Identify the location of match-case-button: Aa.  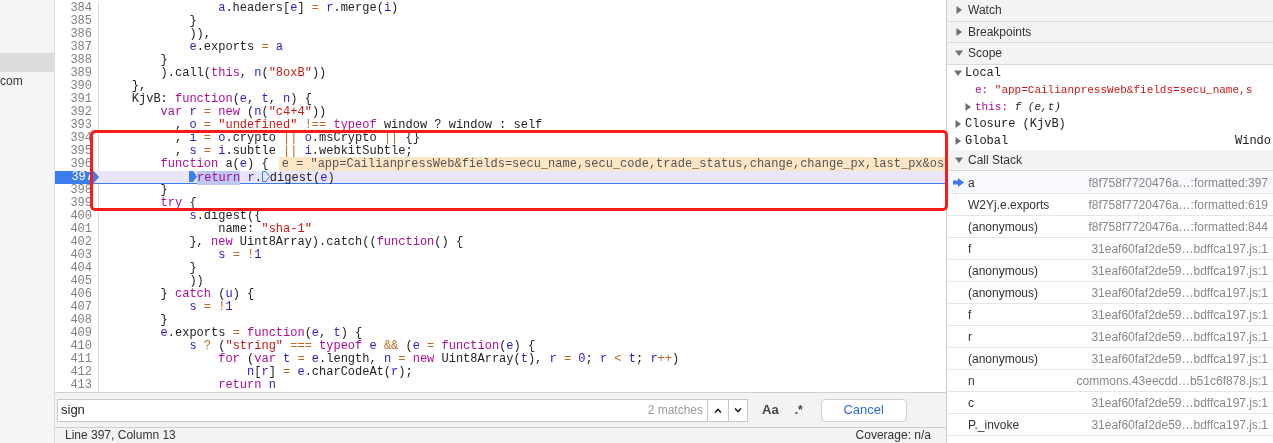
(770, 410).